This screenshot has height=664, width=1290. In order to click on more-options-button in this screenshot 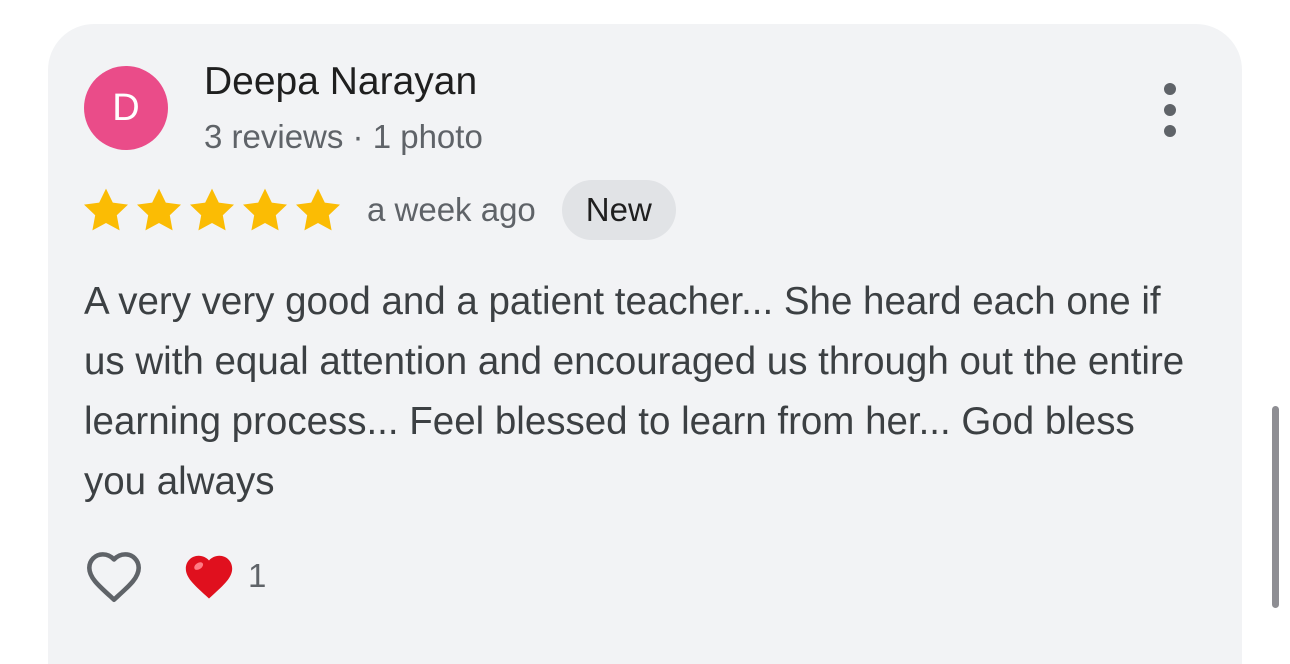, I will do `click(1170, 110)`.